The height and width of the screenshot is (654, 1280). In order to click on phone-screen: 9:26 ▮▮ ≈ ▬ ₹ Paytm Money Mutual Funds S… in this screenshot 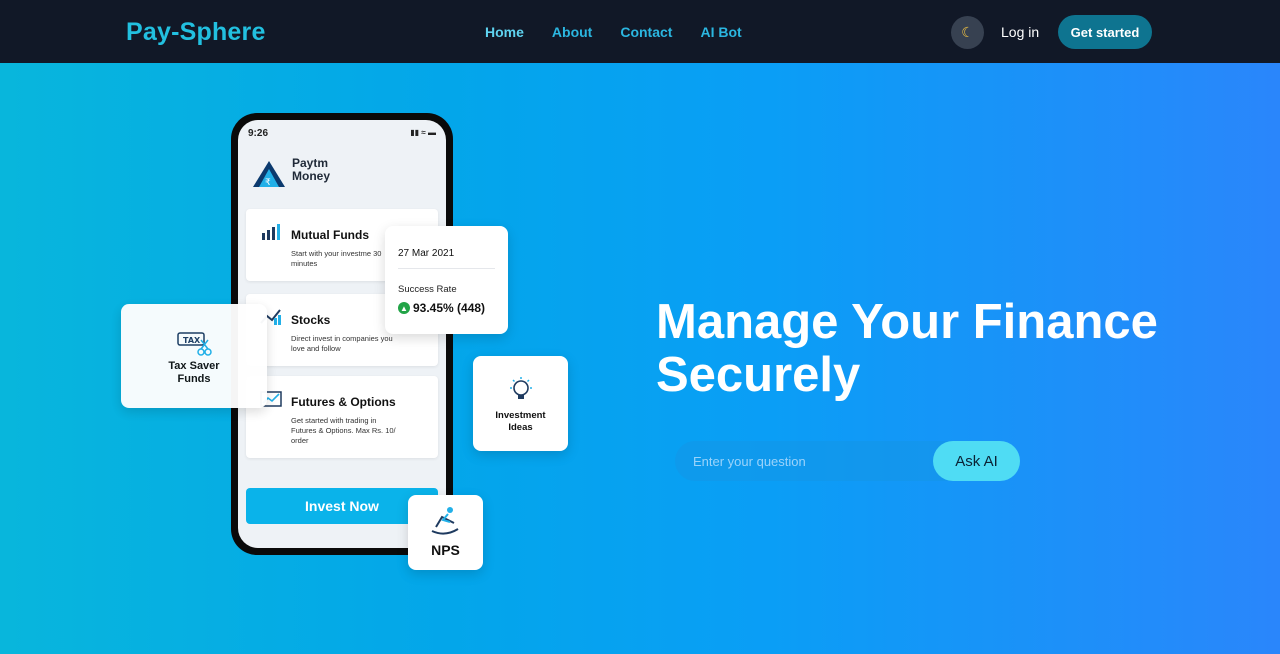, I will do `click(342, 334)`.